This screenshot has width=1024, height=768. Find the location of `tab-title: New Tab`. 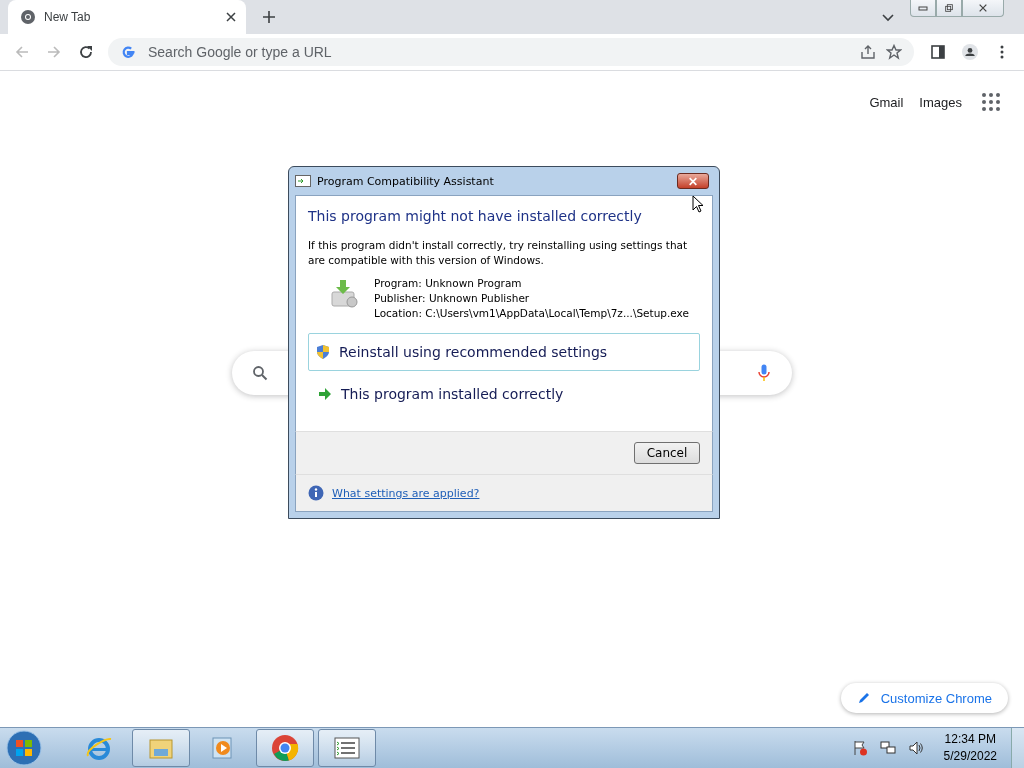

tab-title: New Tab is located at coordinates (68, 17).